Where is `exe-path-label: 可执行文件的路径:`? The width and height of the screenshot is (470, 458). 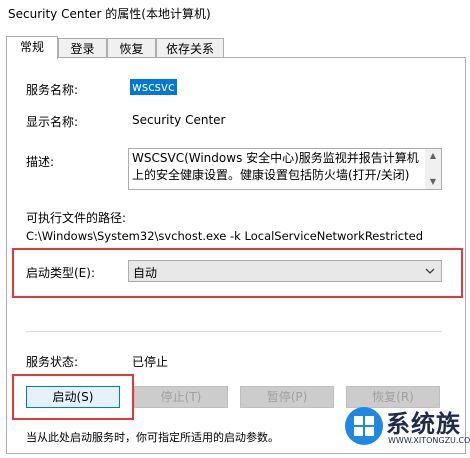
exe-path-label: 可执行文件的路径: is located at coordinates (76, 218).